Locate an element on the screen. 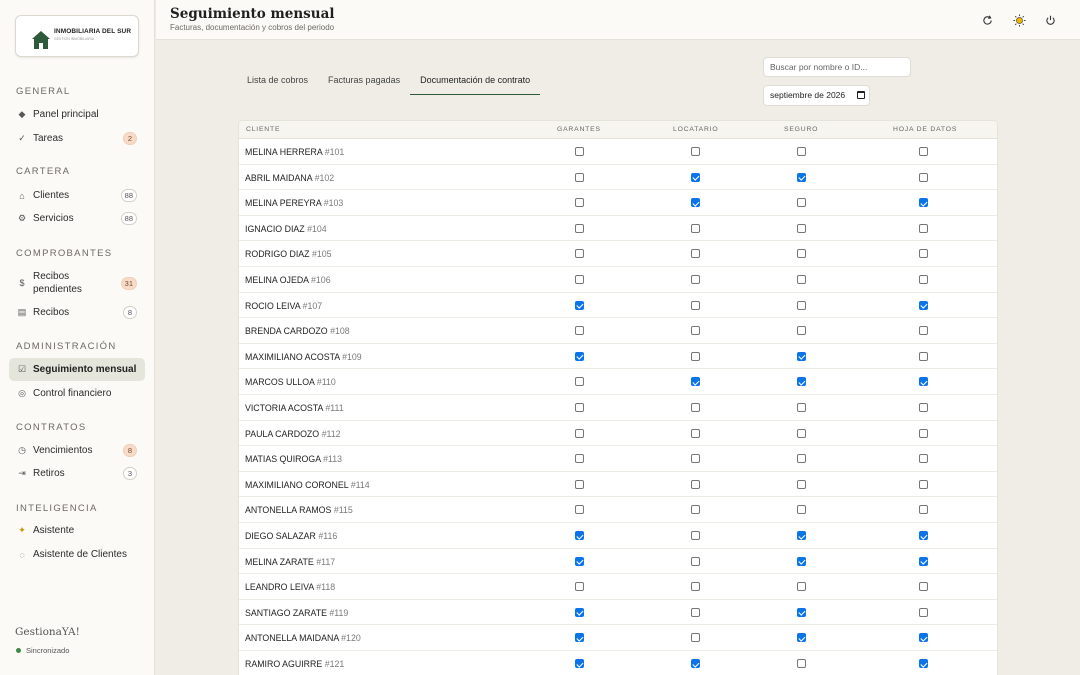 Image resolution: width=1080 pixels, height=675 pixels. sidebar-item: ✦ Asistente is located at coordinates (77, 530).